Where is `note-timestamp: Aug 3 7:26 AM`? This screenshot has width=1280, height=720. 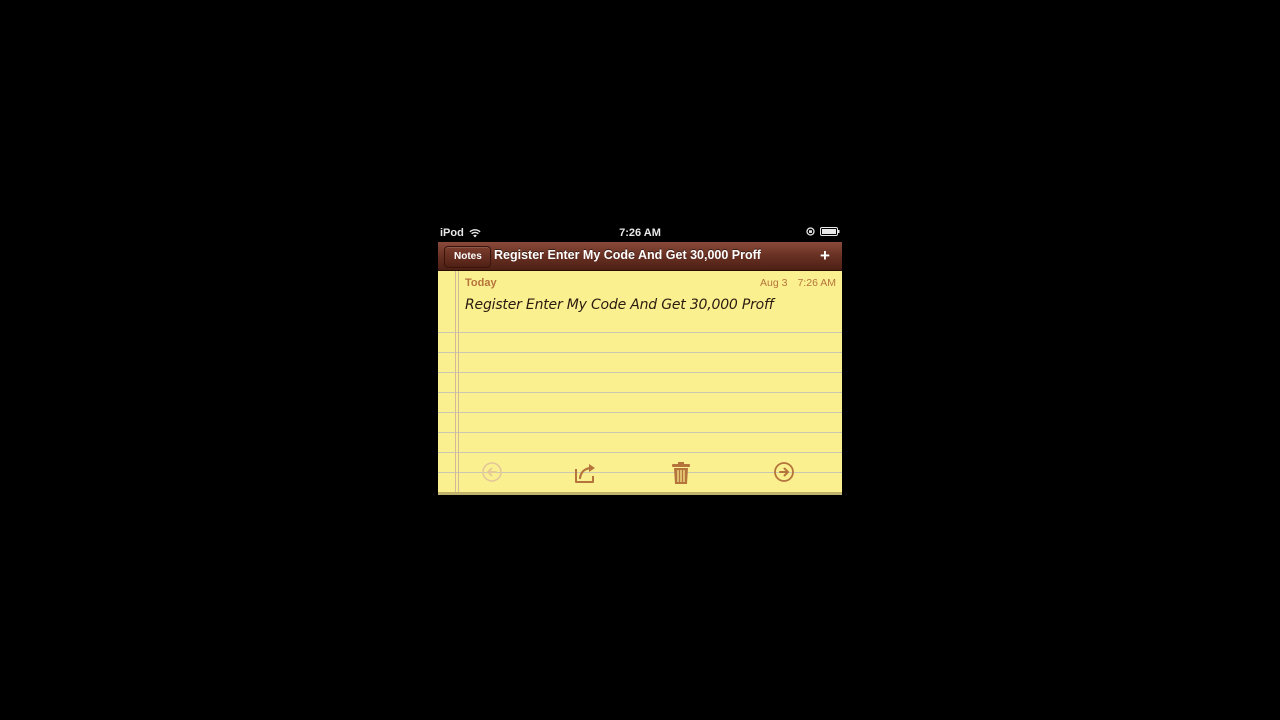 note-timestamp: Aug 3 7:26 AM is located at coordinates (798, 283).